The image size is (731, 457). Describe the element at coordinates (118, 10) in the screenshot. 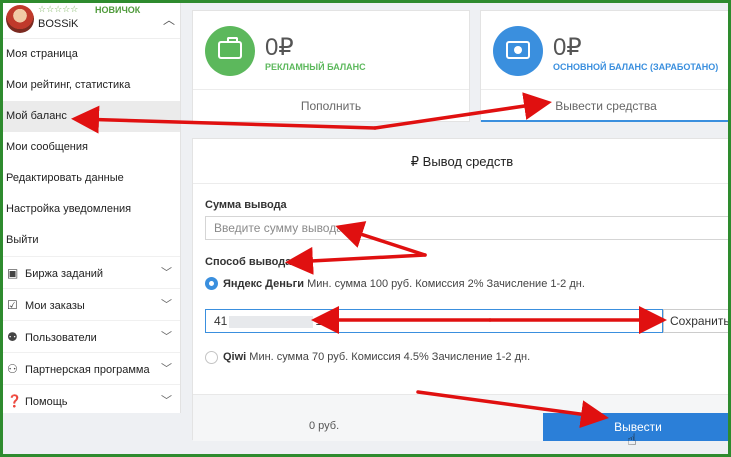

I see `user-rank: НОВИЧОК` at that location.